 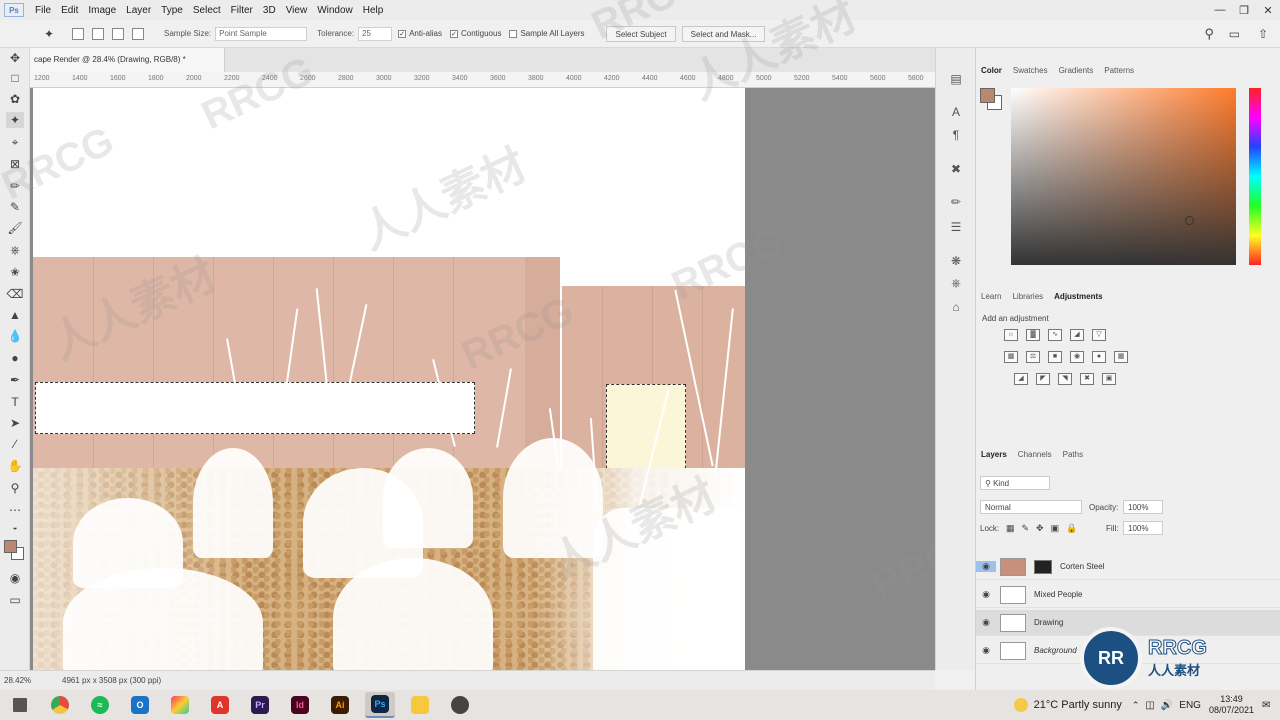 I want to click on layer-row: ◉ Corten Steel, so click(x=1128, y=567).